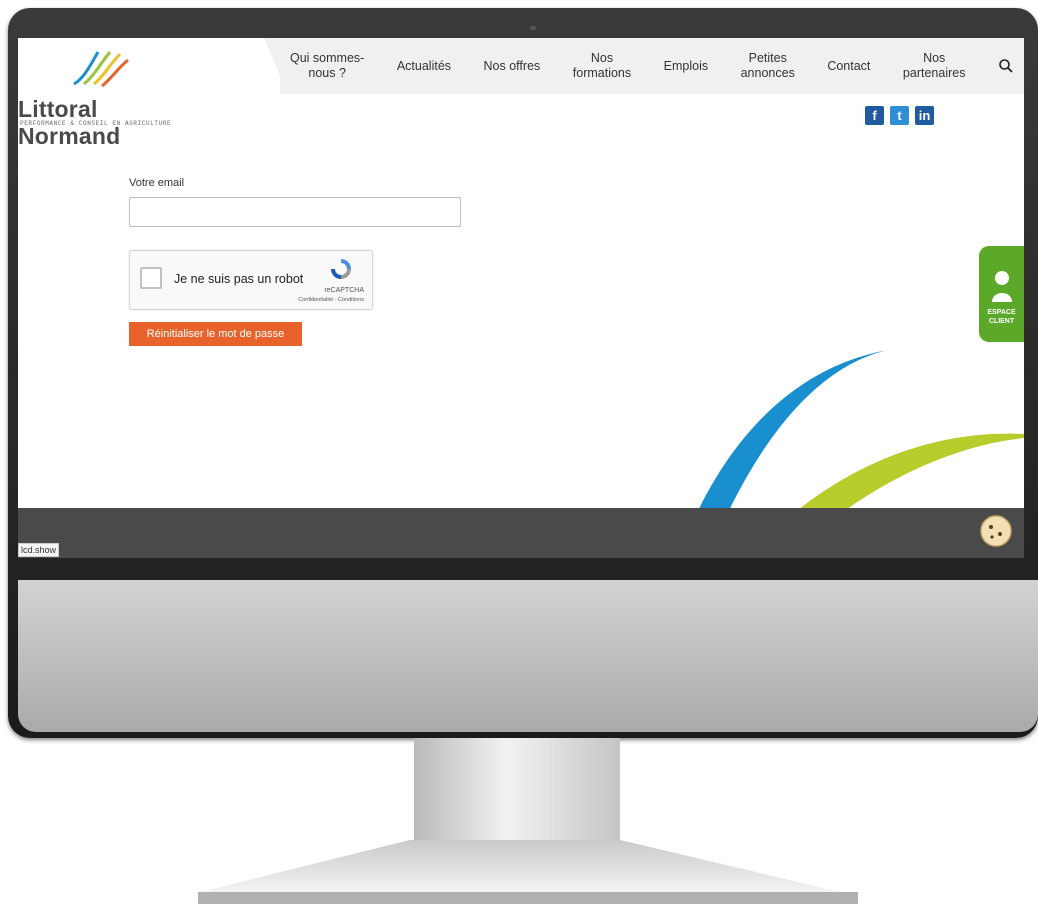 This screenshot has width=1038, height=923. I want to click on nav-item-nos-partenaires: Nos partenaires, so click(934, 66).